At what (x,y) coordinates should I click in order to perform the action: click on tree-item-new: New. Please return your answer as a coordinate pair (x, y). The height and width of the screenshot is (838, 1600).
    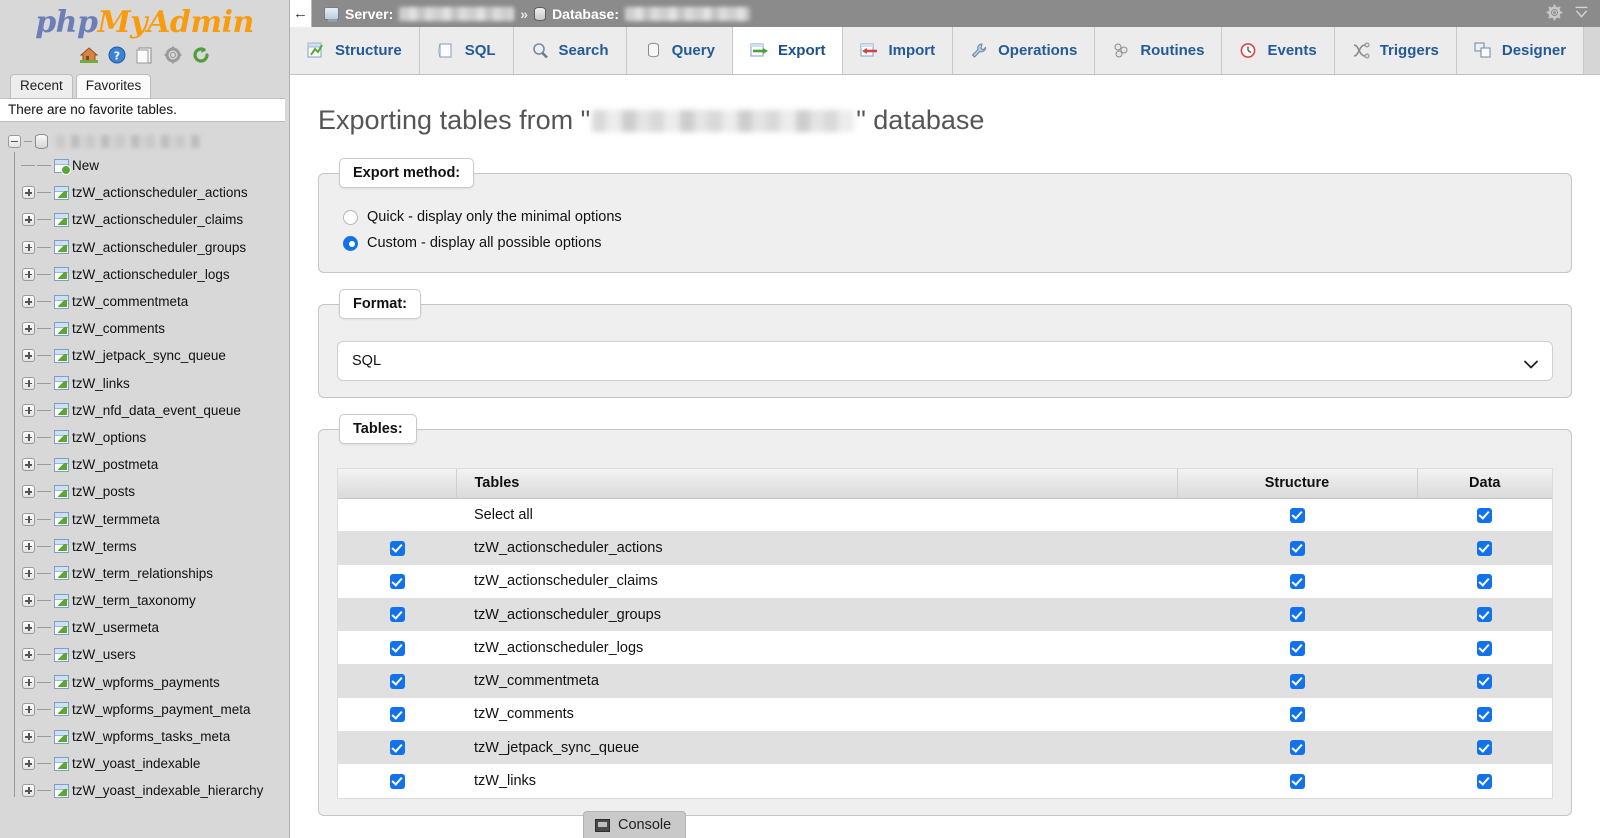
    Looking at the image, I should click on (155, 165).